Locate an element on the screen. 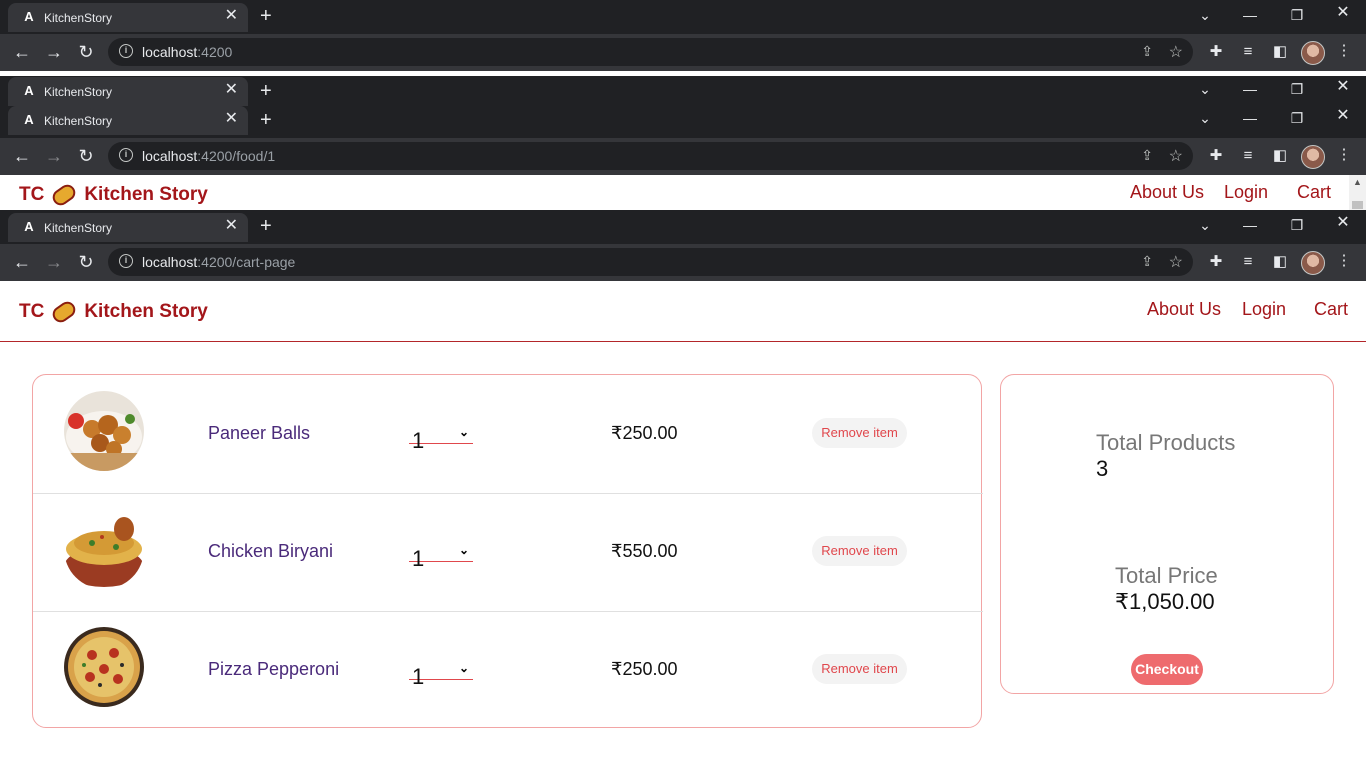  url-text: localhost:4200/food/1 is located at coordinates (209, 156).